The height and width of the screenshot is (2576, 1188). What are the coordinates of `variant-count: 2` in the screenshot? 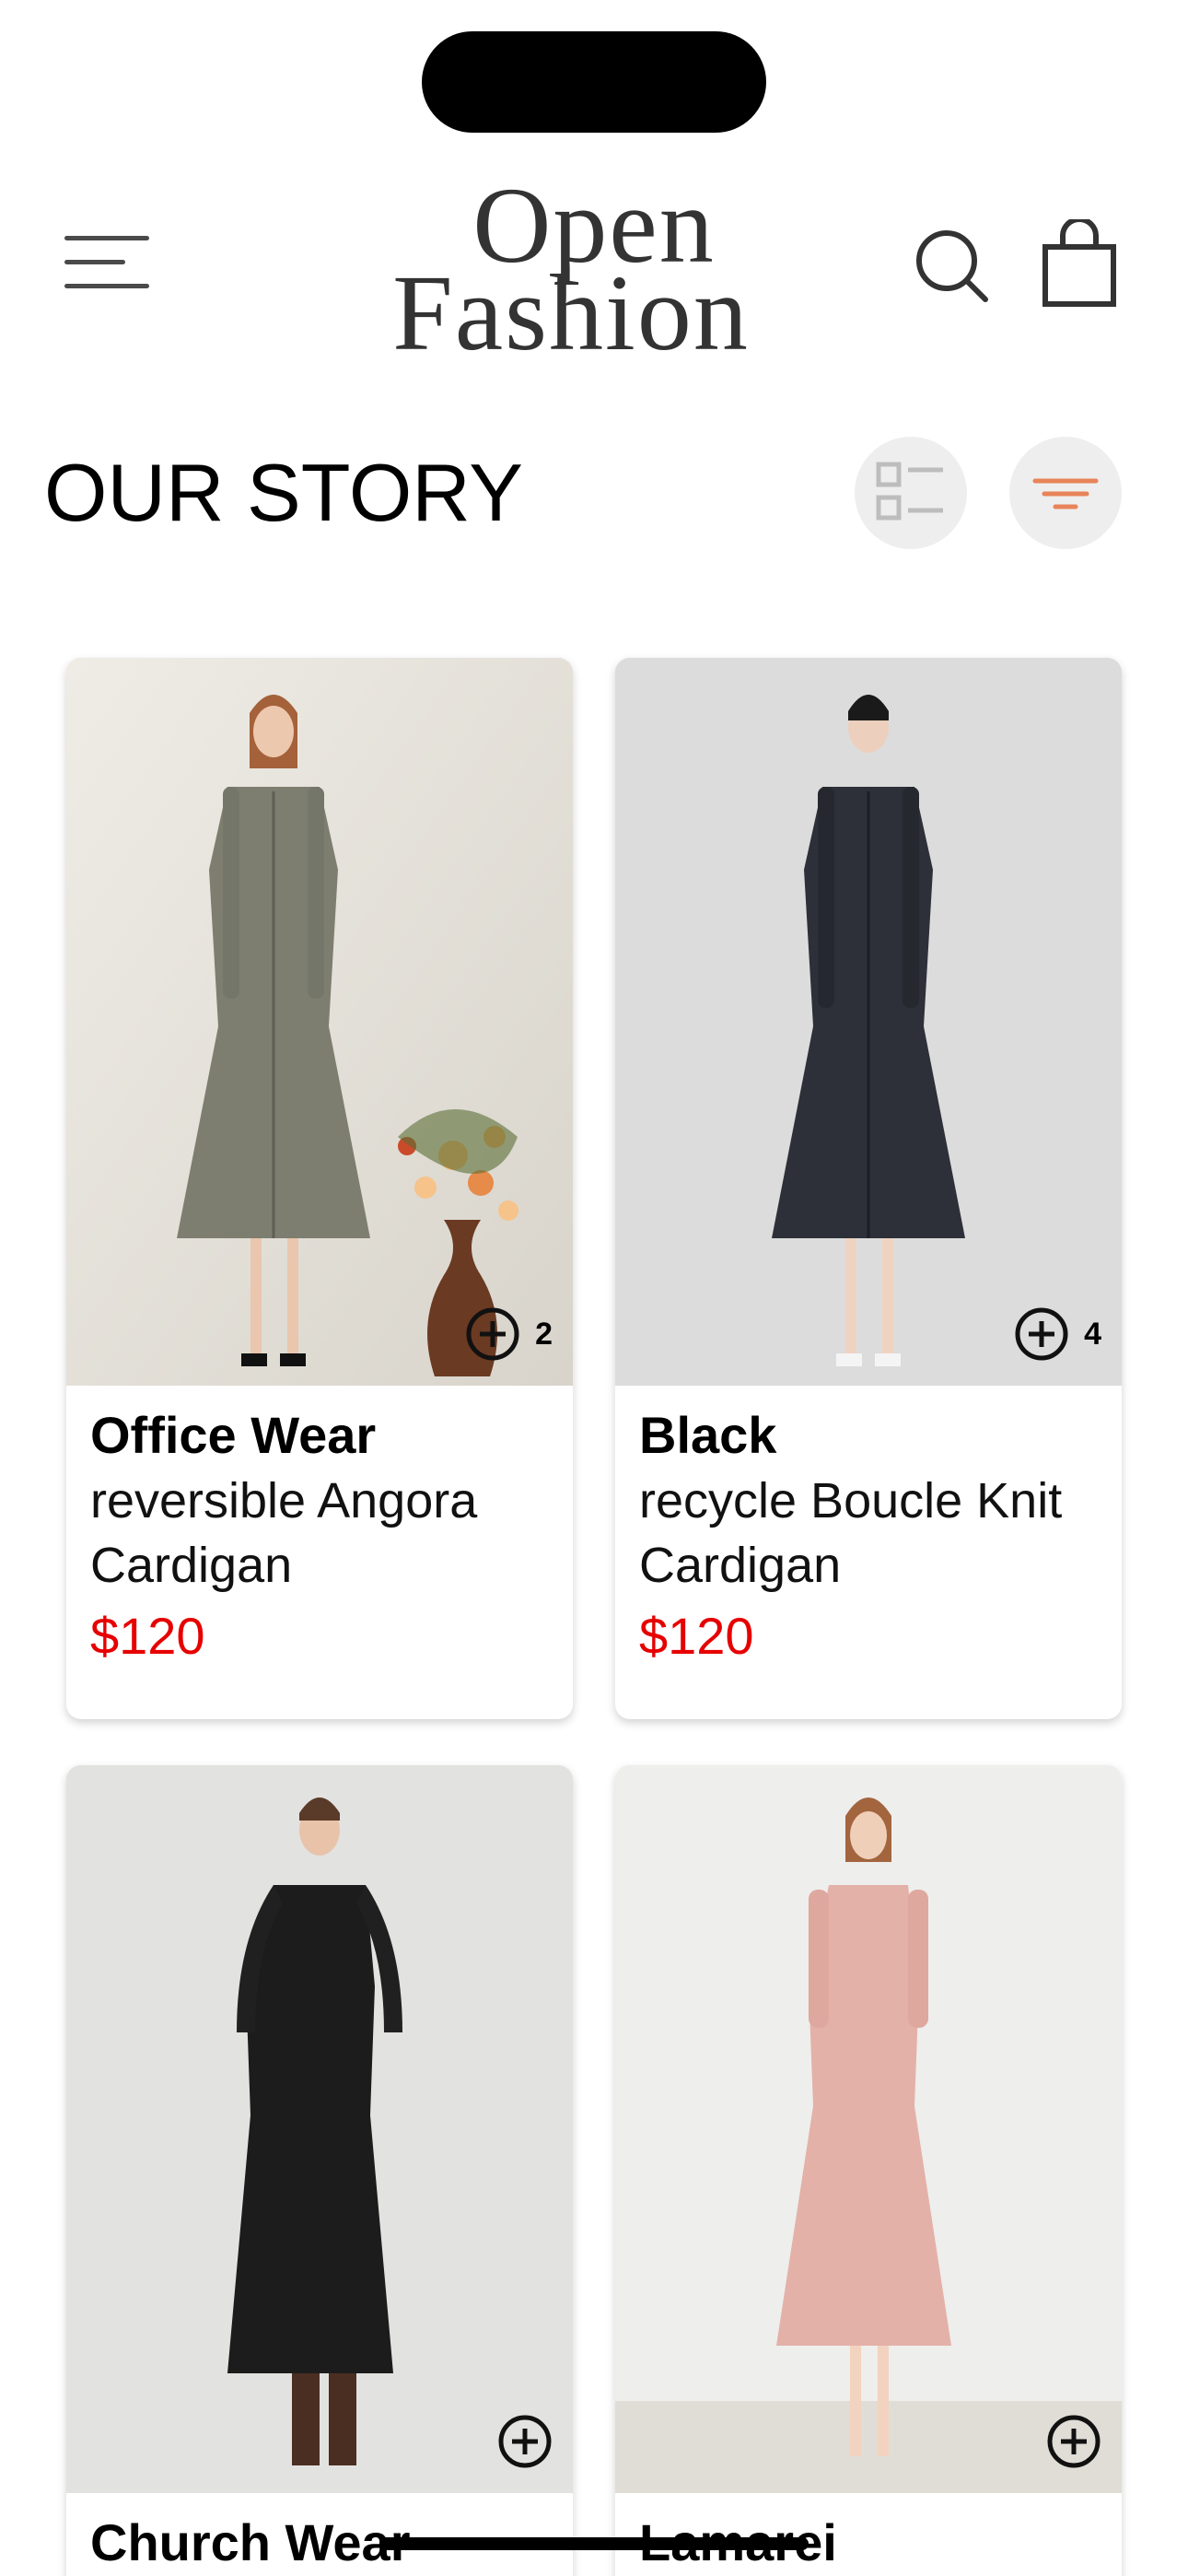 It's located at (544, 1334).